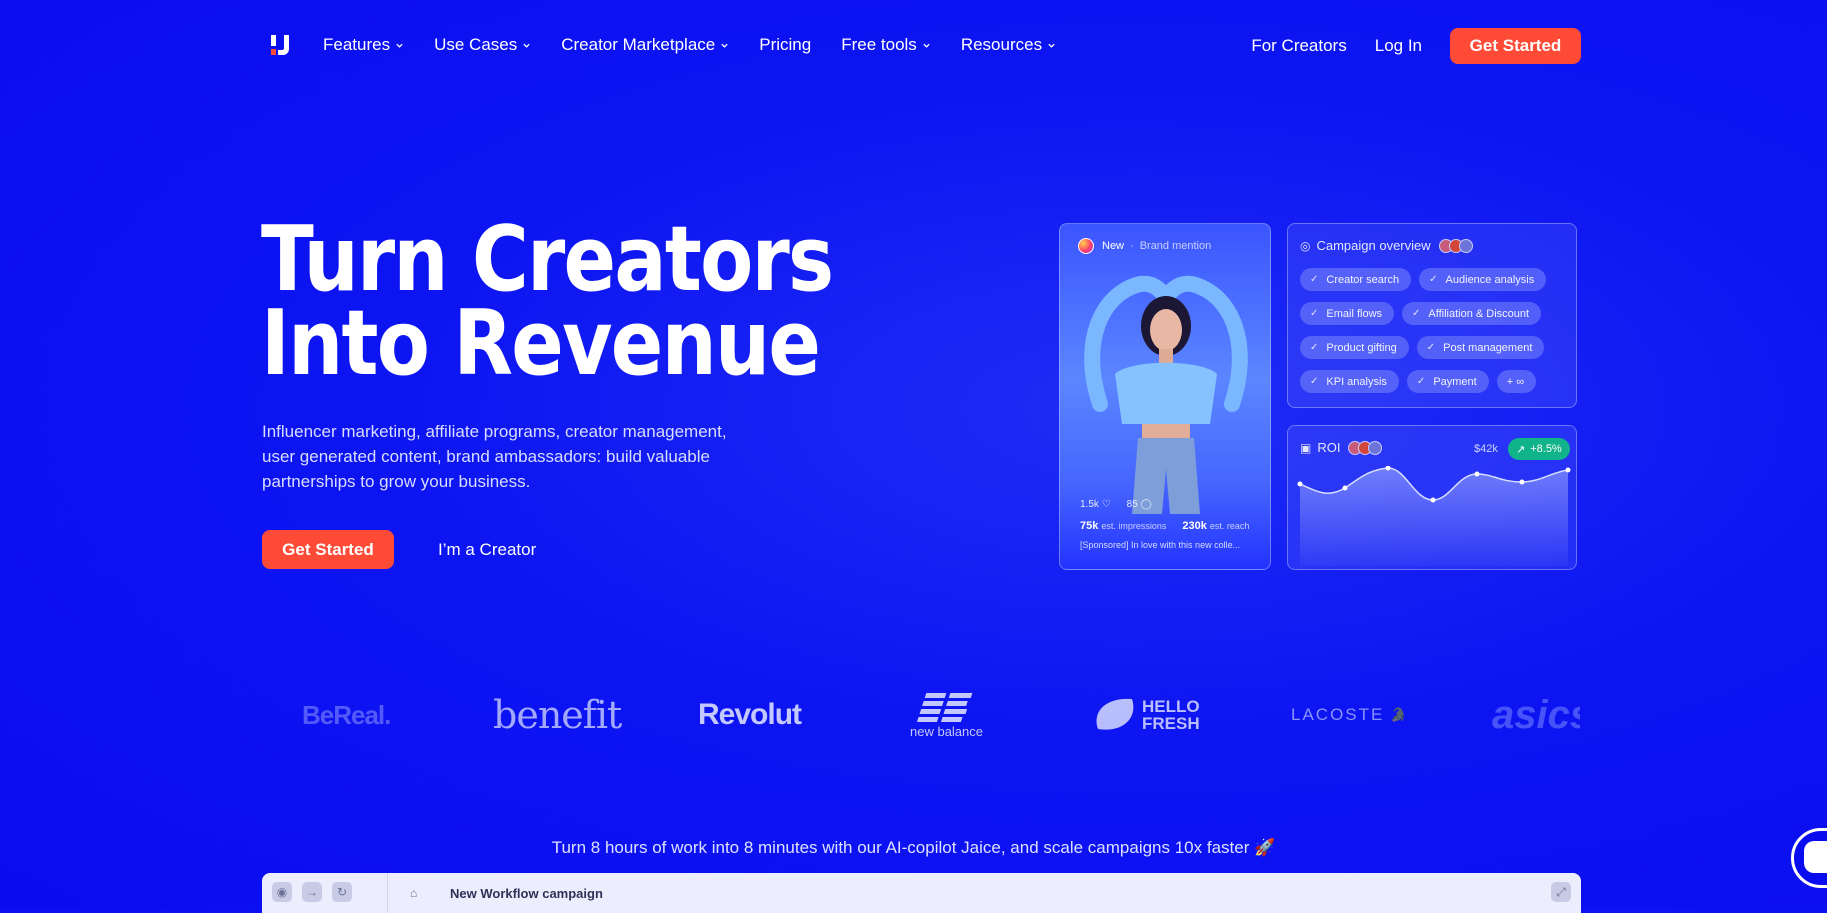  What do you see at coordinates (1521, 449) in the screenshot?
I see `trend-up-icon: ↗` at bounding box center [1521, 449].